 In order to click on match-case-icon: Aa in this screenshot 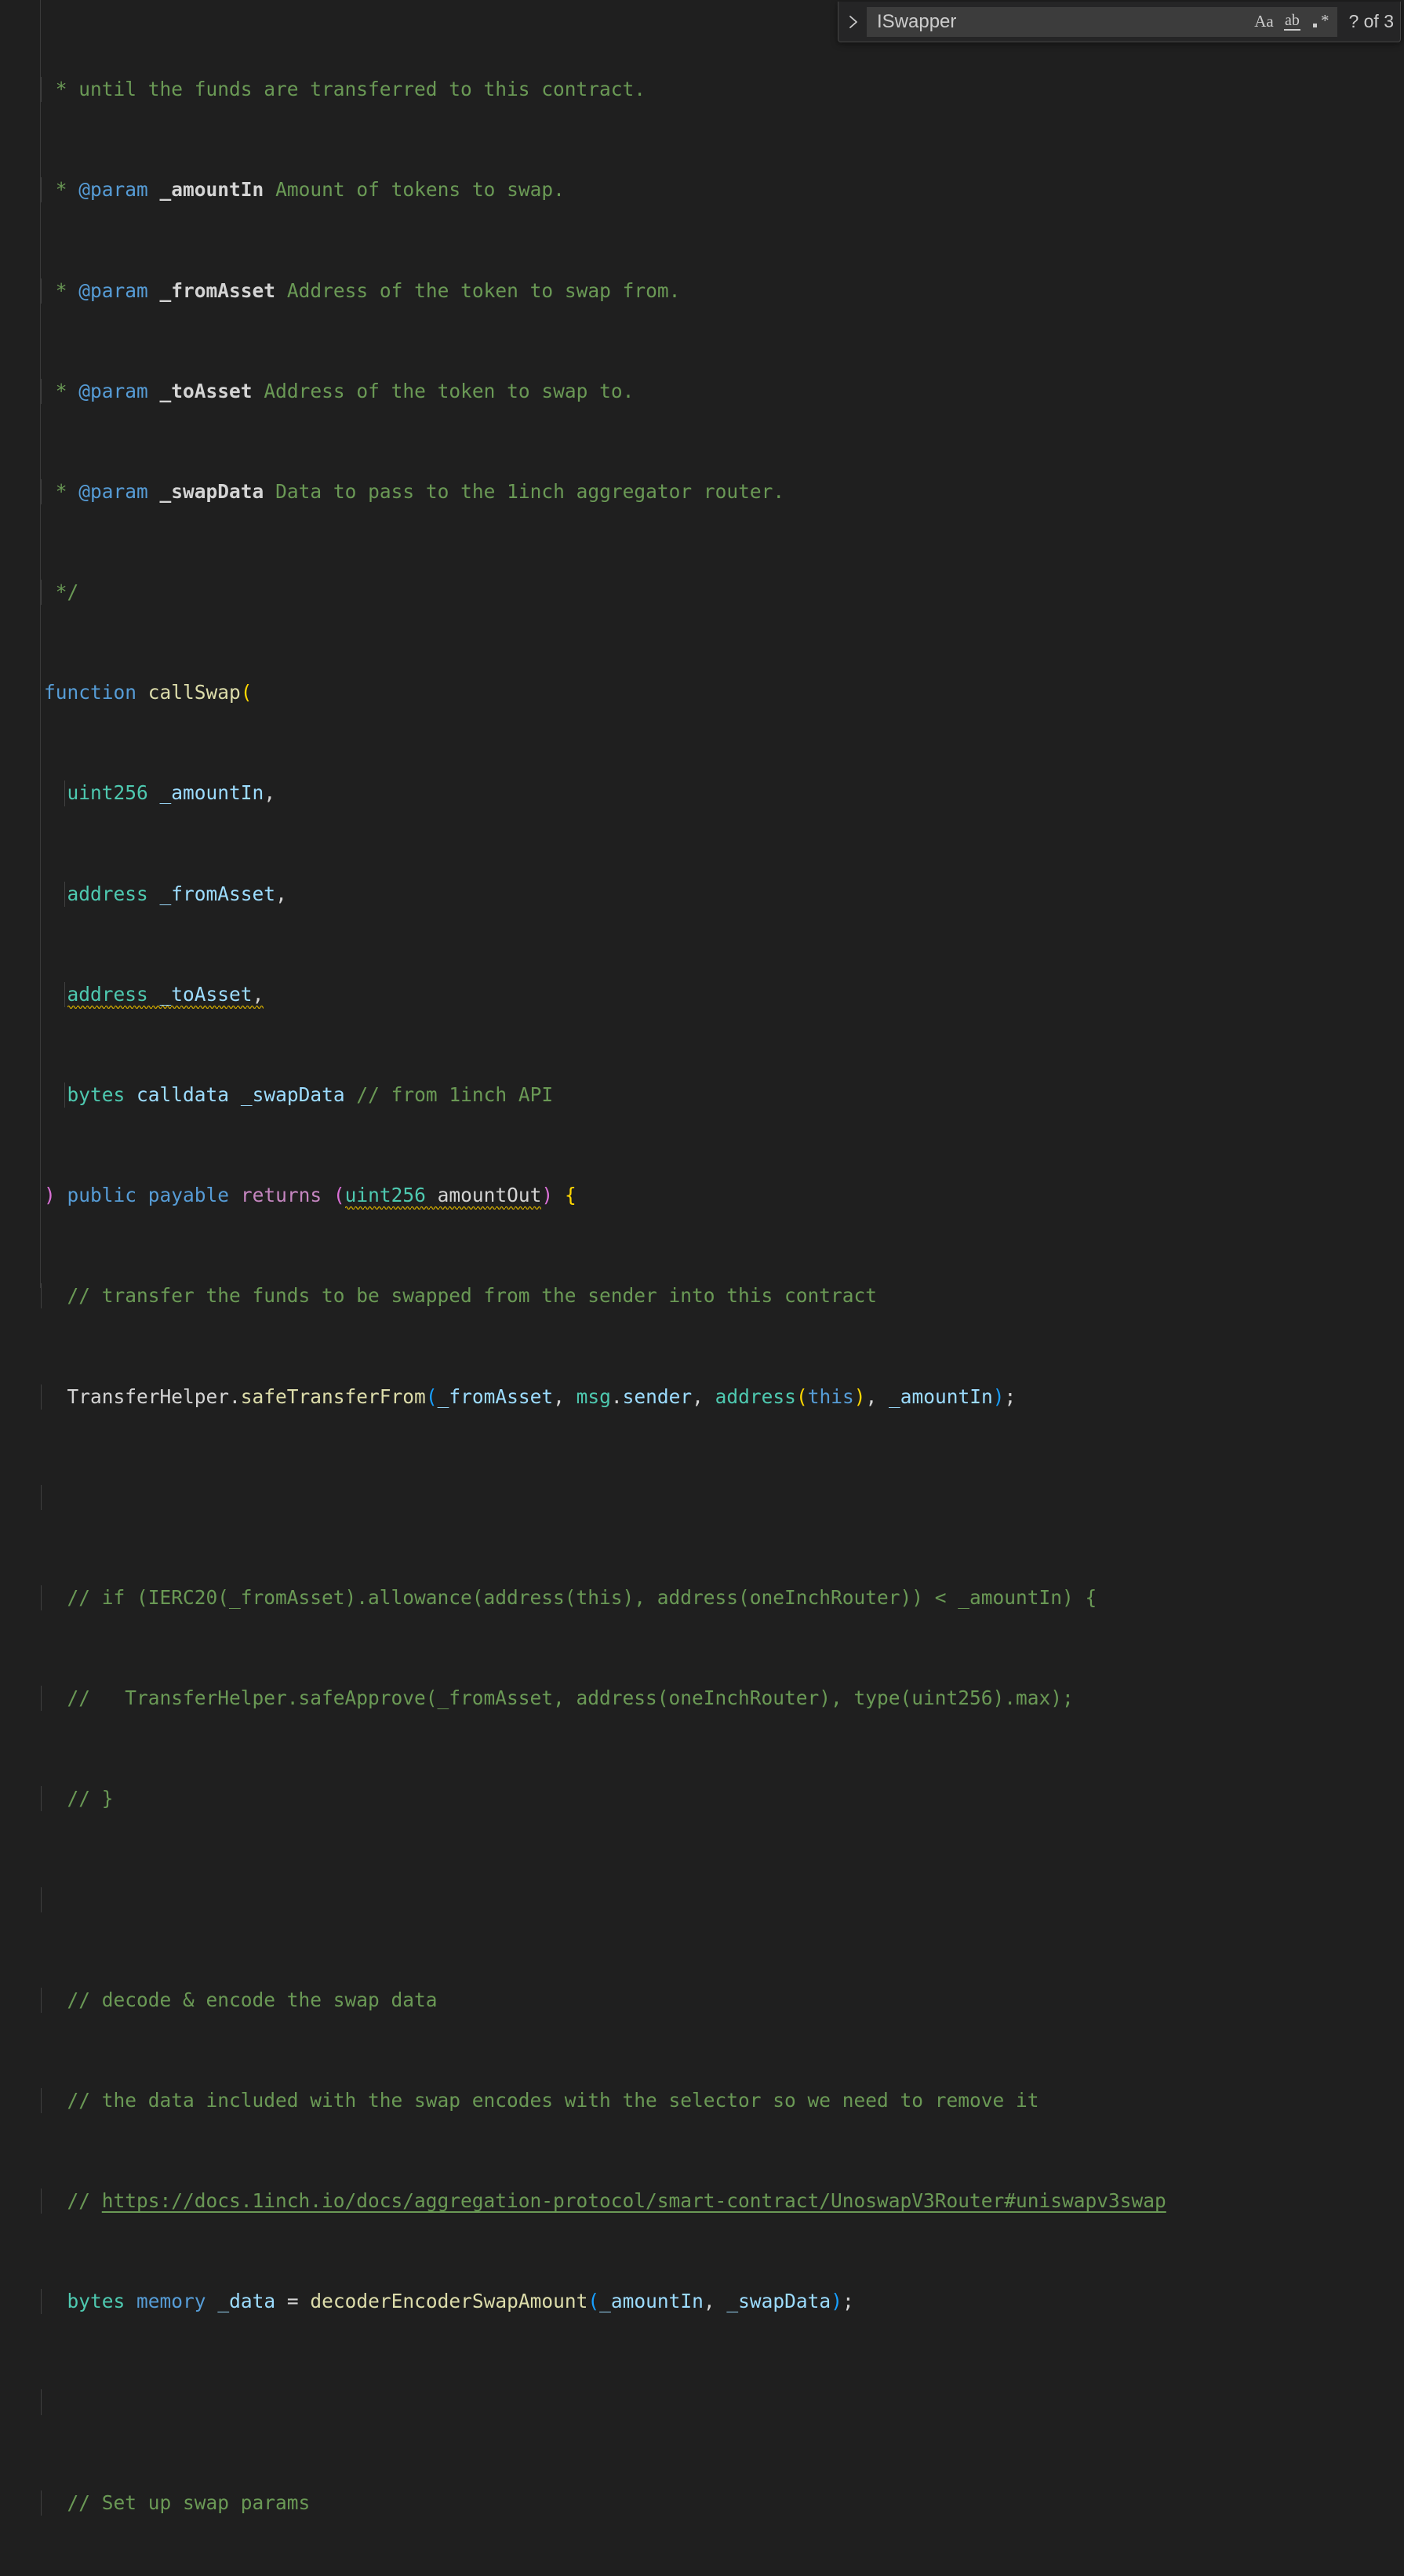, I will do `click(1263, 22)`.